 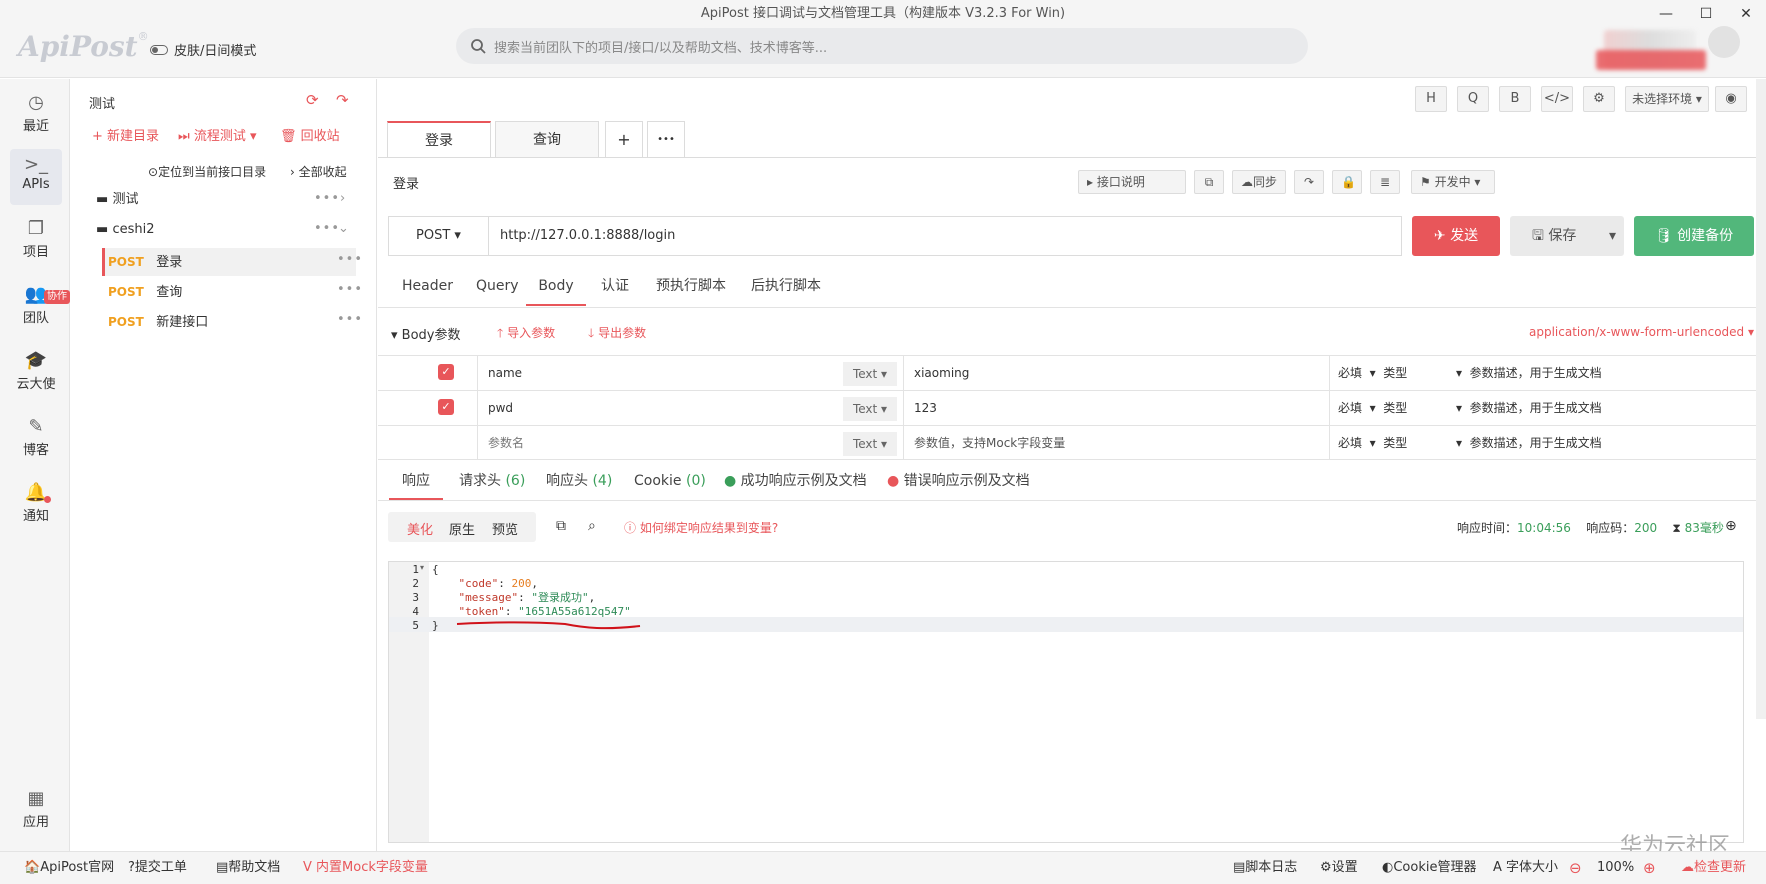 What do you see at coordinates (36, 505) in the screenshot?
I see `nav-notify: 🔔 通知` at bounding box center [36, 505].